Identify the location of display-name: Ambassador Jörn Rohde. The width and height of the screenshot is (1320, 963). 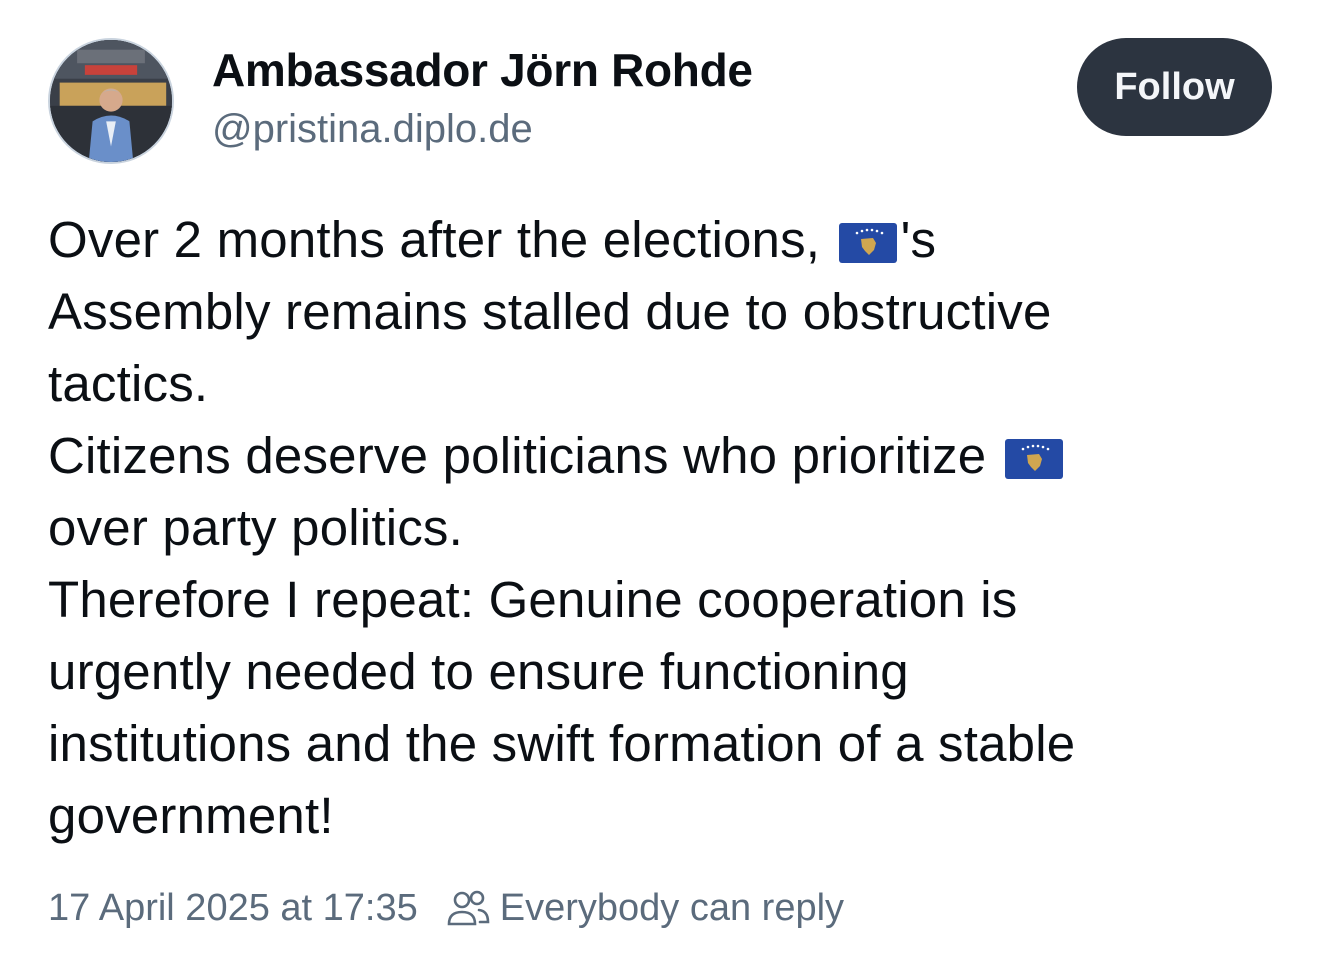
(482, 70).